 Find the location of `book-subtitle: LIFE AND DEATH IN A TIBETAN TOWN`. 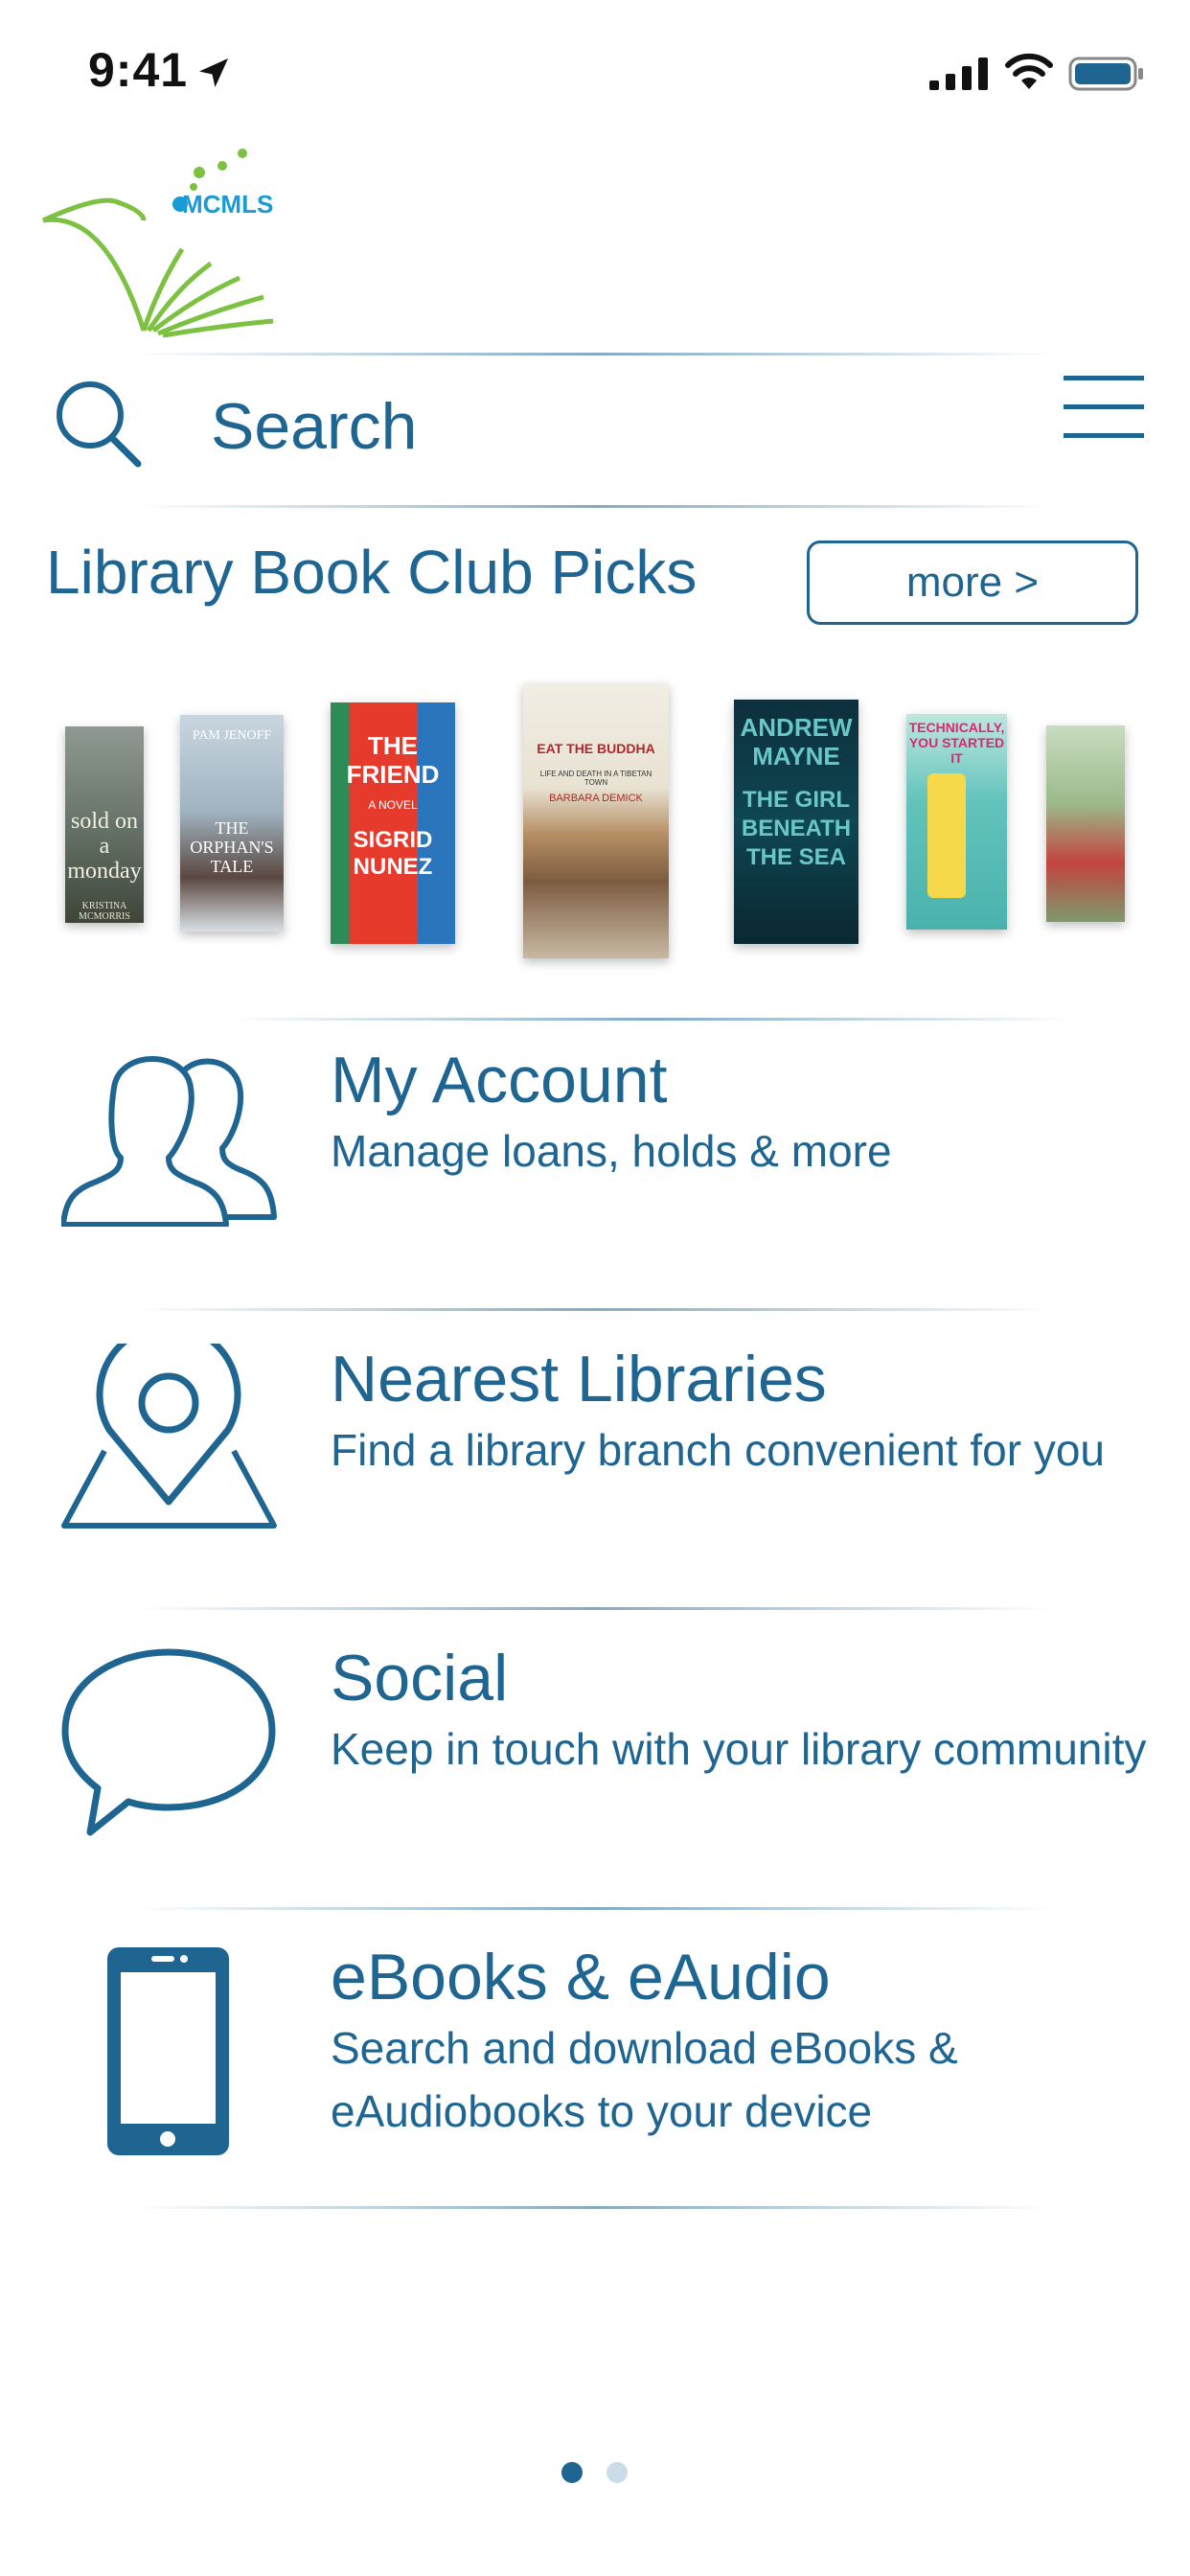

book-subtitle: LIFE AND DEATH IN A TIBETAN TOWN is located at coordinates (595, 778).